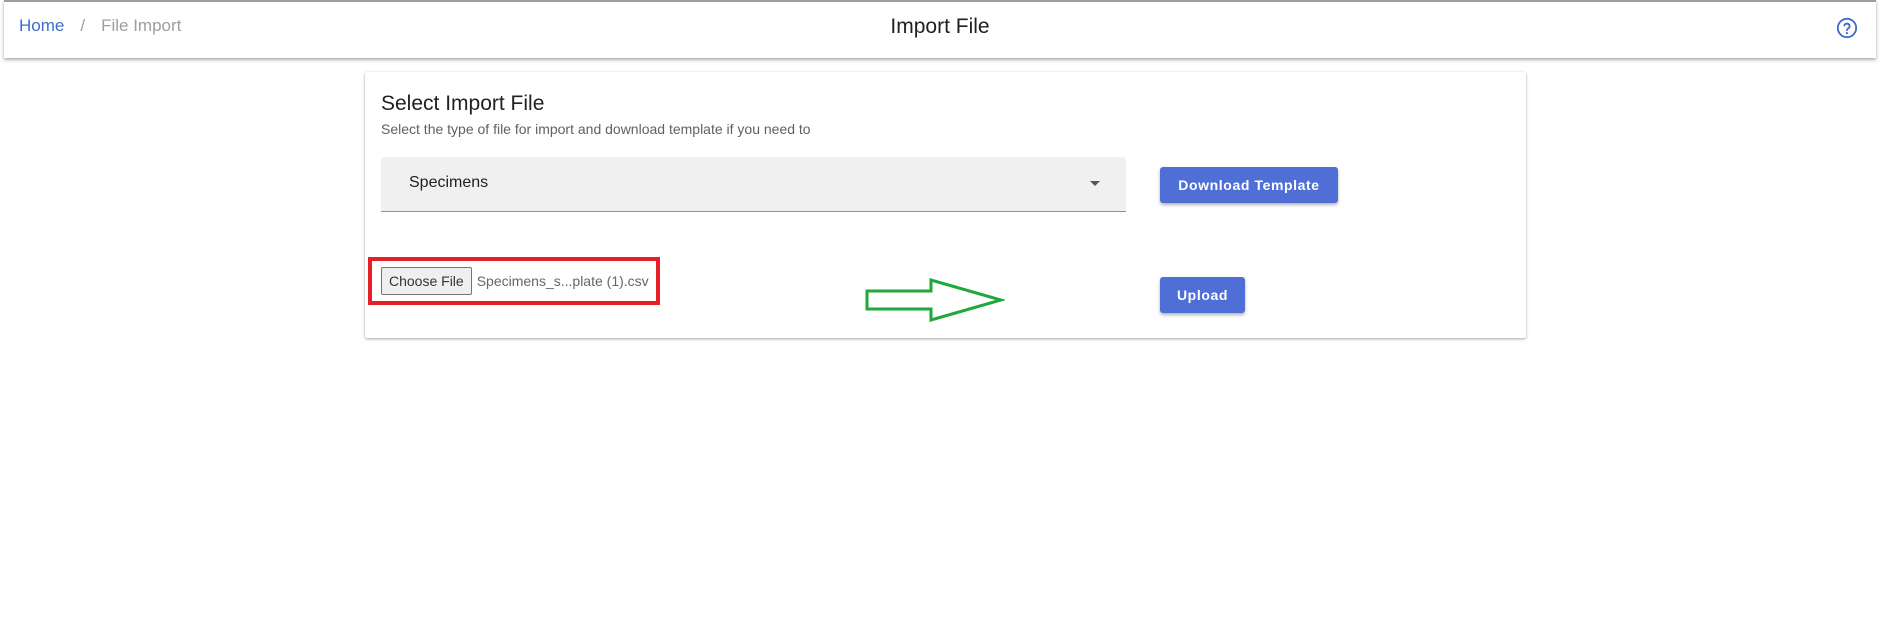 Image resolution: width=1881 pixels, height=620 pixels. What do you see at coordinates (1249, 185) in the screenshot?
I see `download-template-button: Download Template` at bounding box center [1249, 185].